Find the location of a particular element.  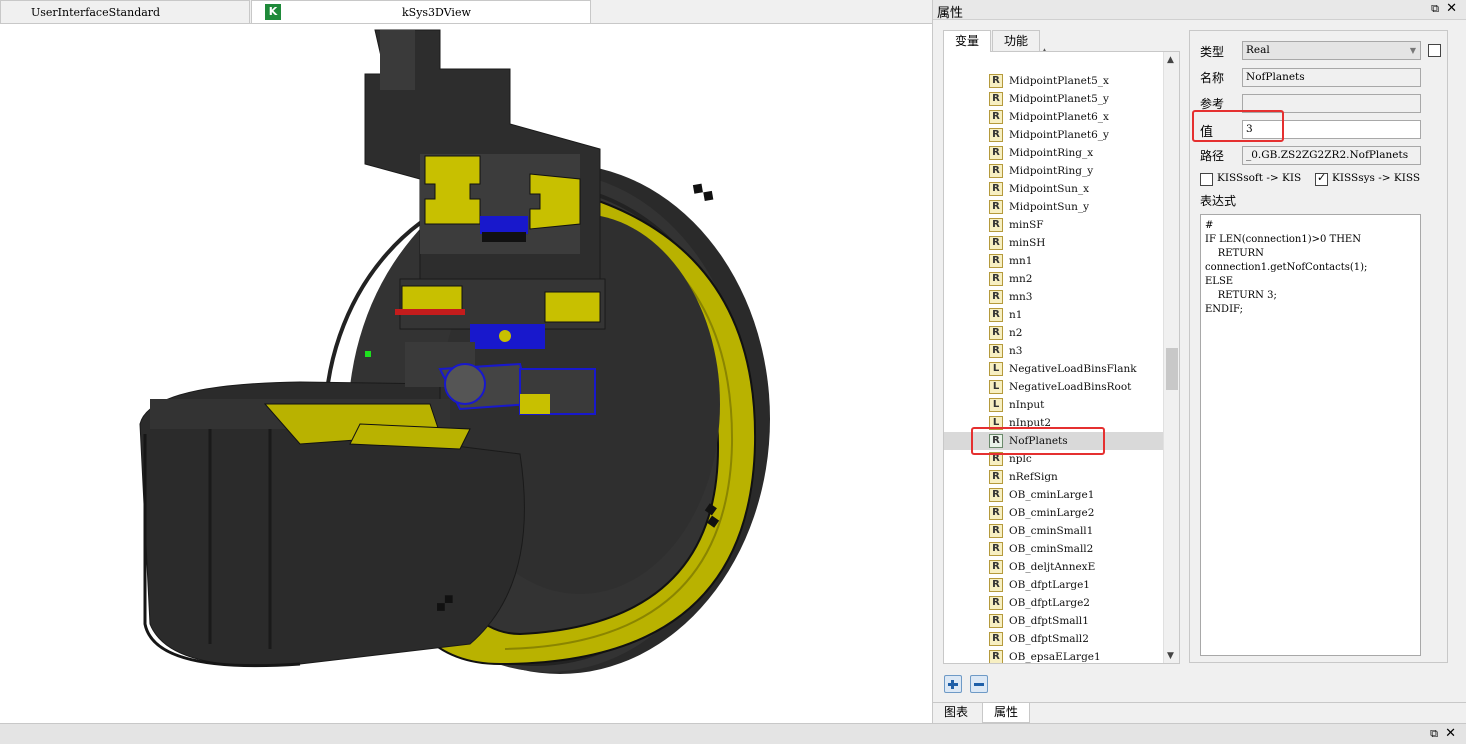

variable-name: MidpointPlanet5_x is located at coordinates (1059, 81).